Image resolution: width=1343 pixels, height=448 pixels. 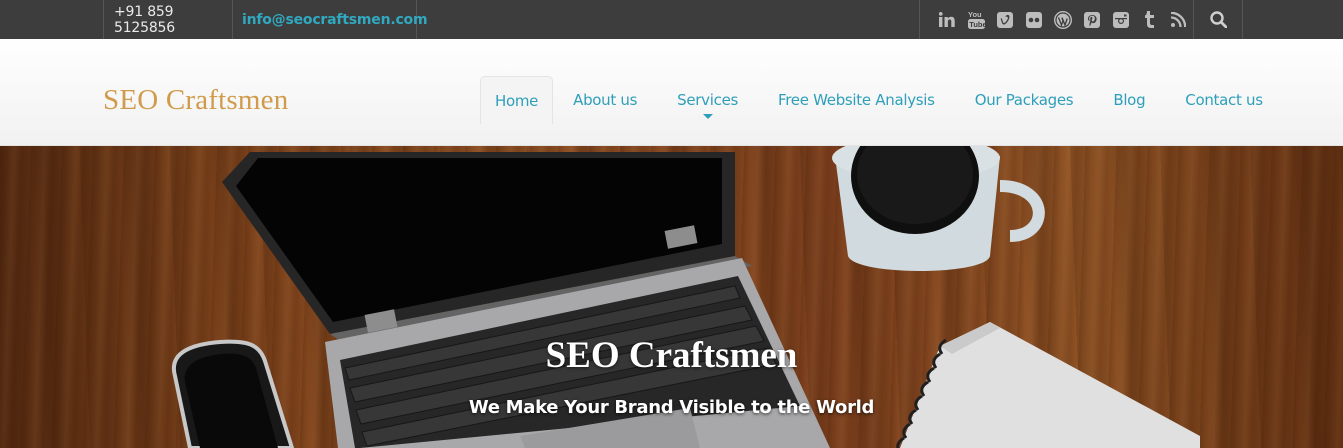 I want to click on nav-home: Home, so click(x=517, y=100).